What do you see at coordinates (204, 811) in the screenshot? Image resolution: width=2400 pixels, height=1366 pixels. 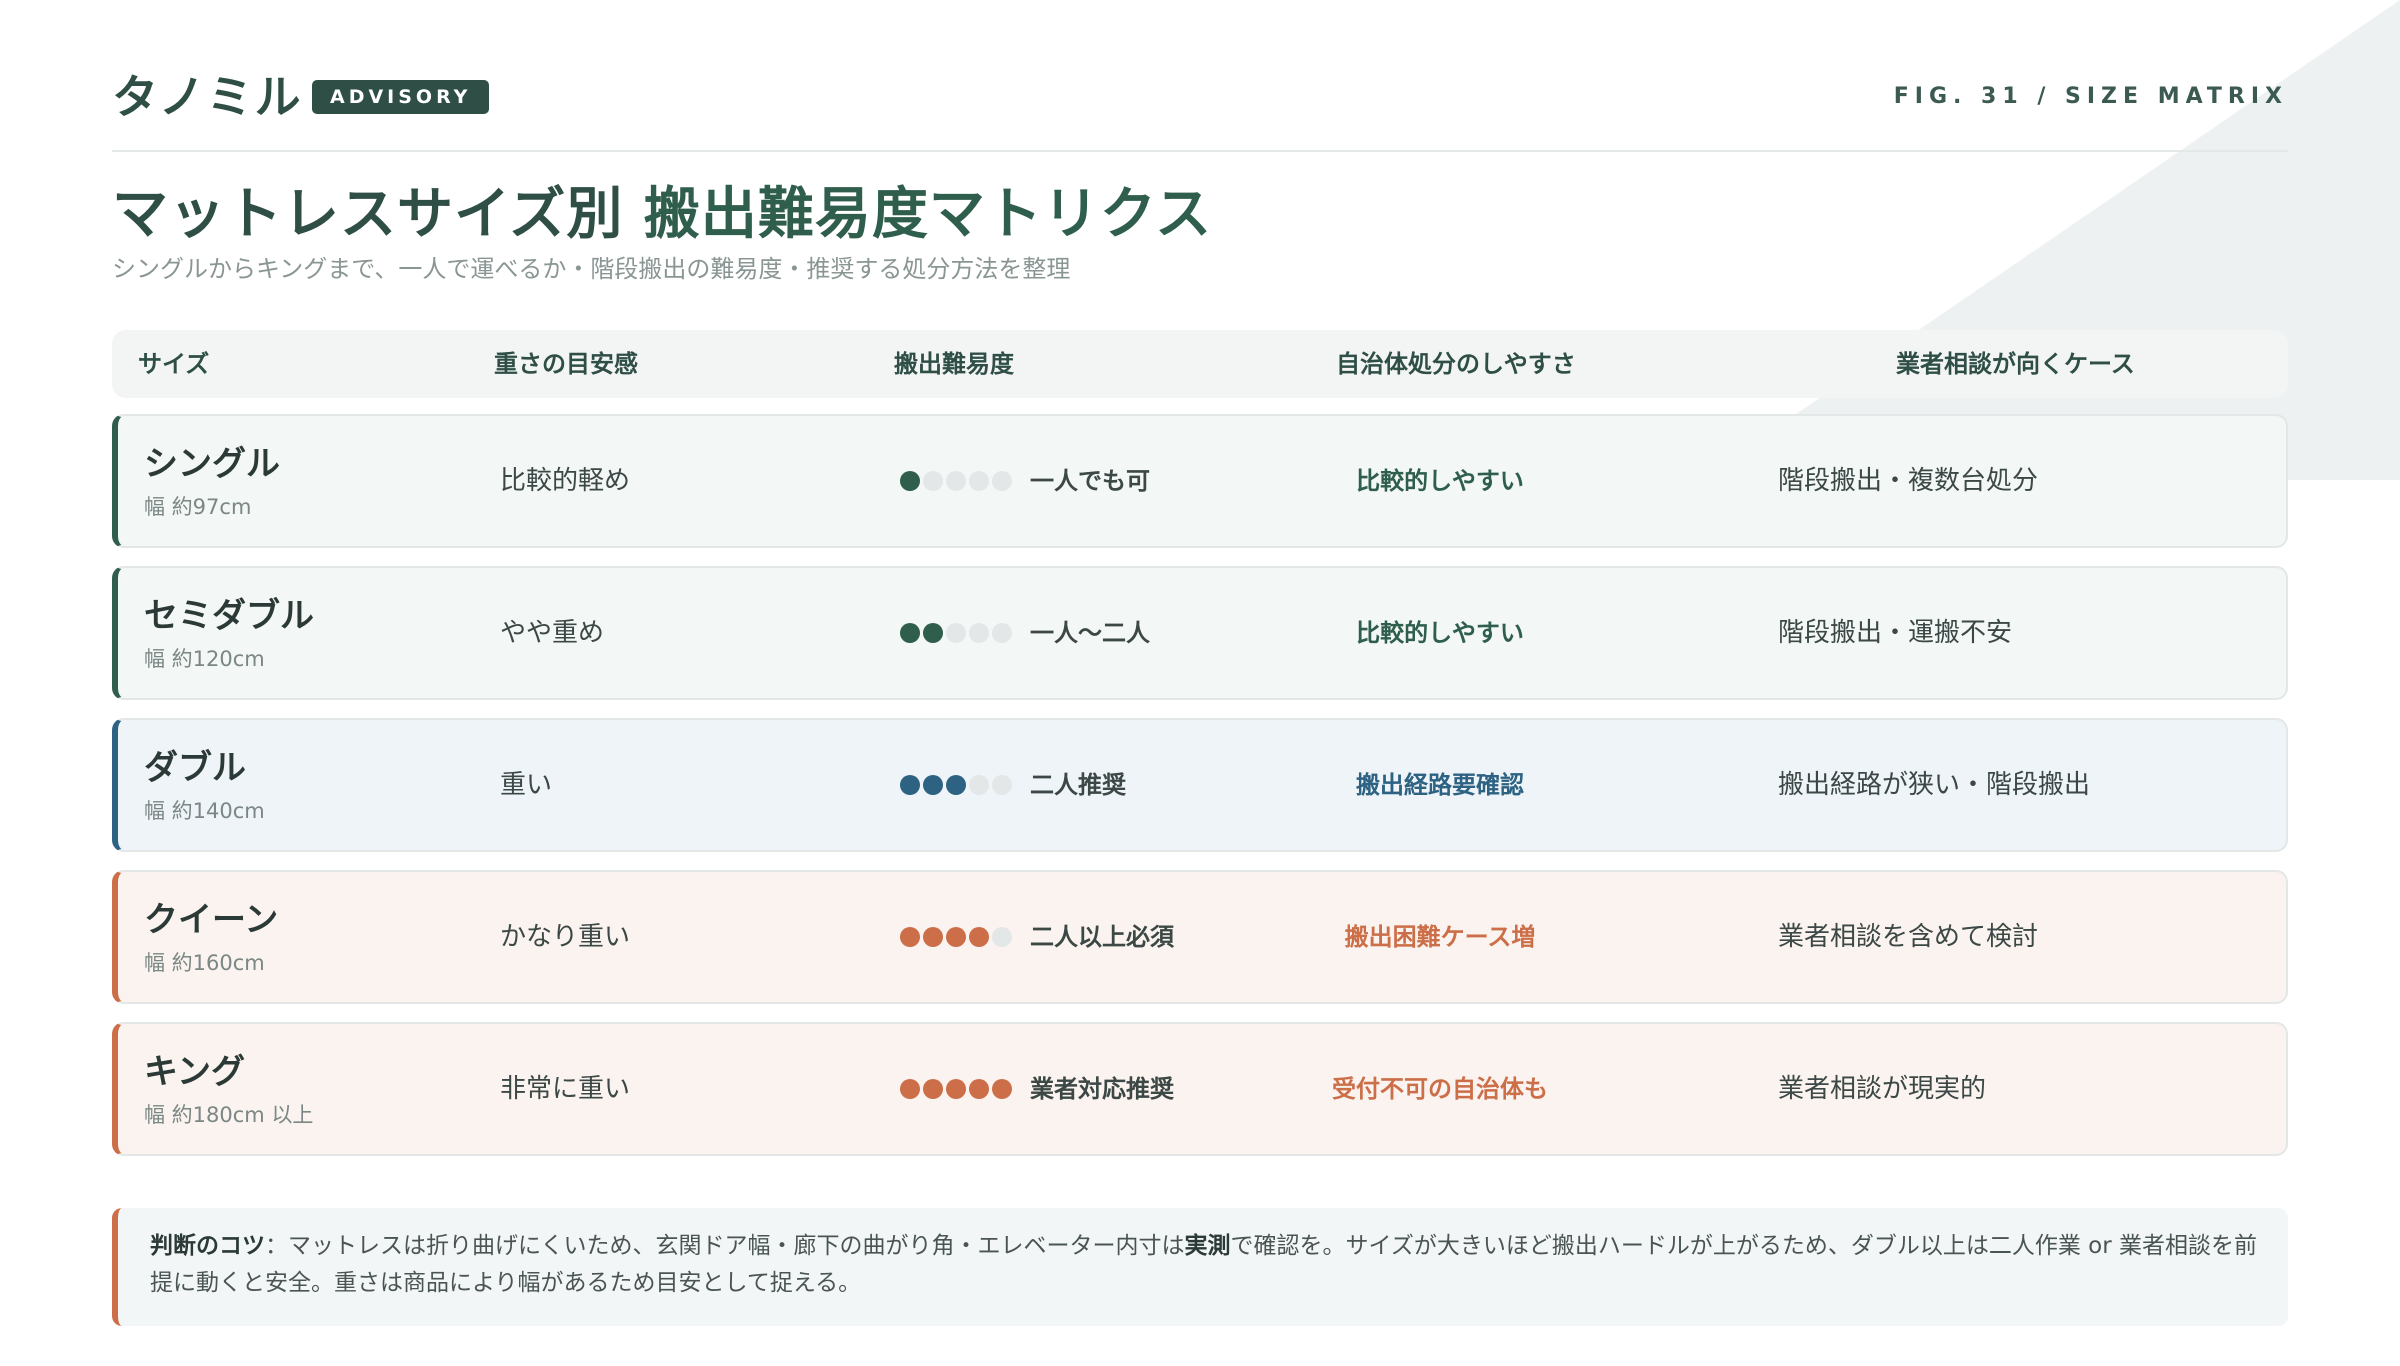 I see `size-width: 幅 約140cm` at bounding box center [204, 811].